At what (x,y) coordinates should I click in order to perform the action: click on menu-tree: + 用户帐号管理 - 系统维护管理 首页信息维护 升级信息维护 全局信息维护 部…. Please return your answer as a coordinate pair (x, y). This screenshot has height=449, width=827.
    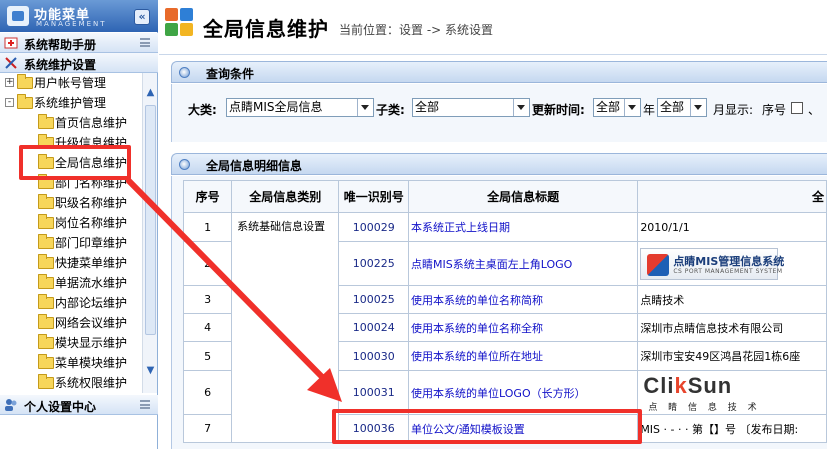
    Looking at the image, I should click on (71, 233).